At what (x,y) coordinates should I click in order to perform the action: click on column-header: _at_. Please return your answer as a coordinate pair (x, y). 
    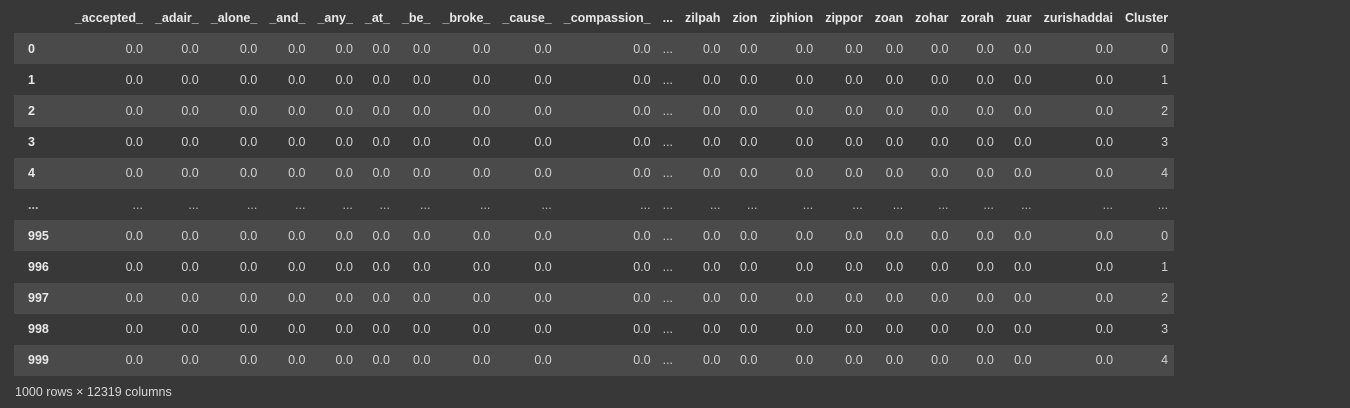
    Looking at the image, I should click on (377, 17).